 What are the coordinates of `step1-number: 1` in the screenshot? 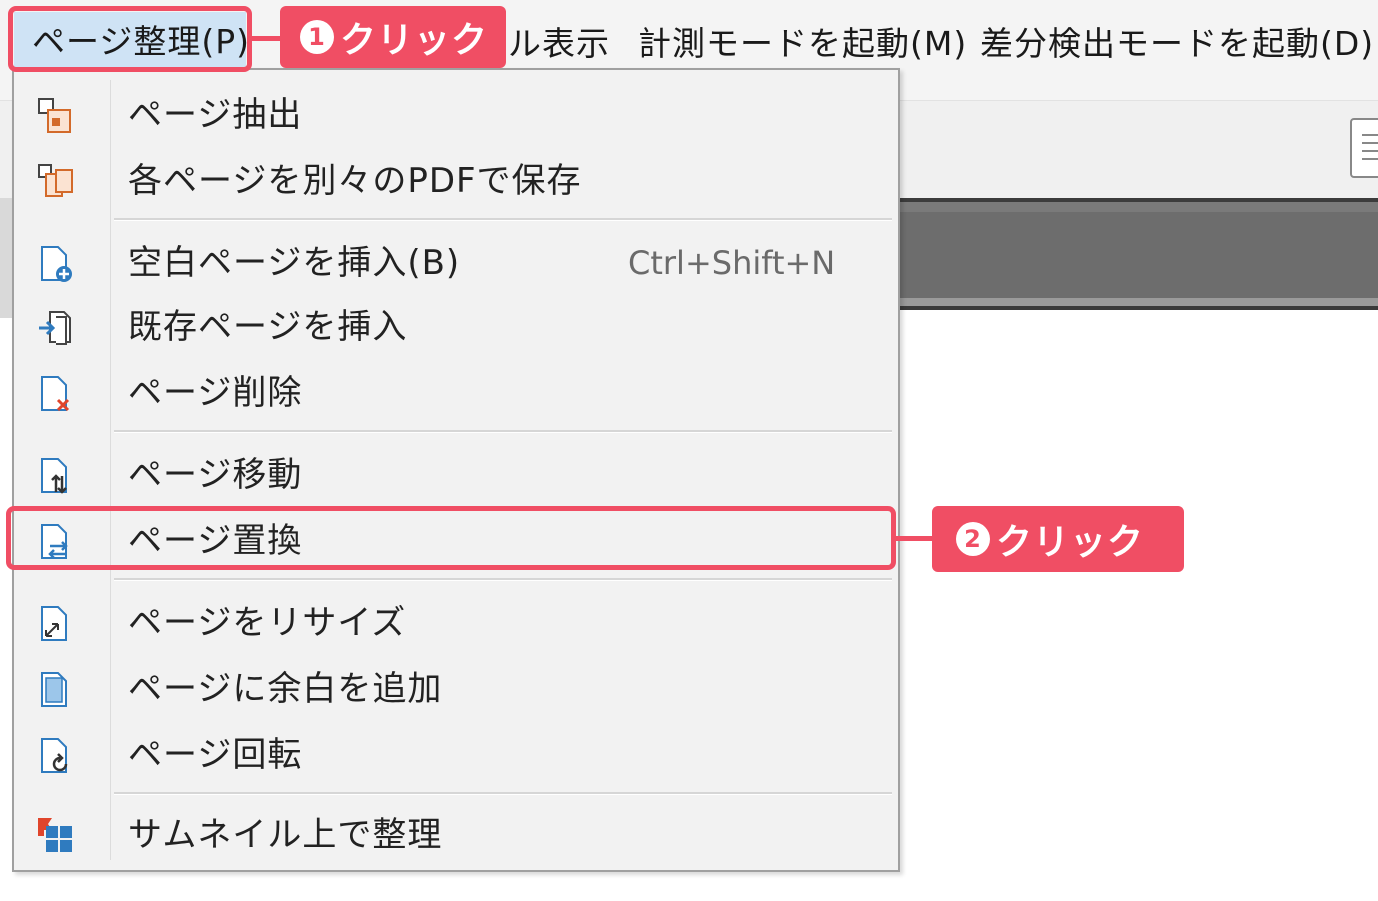 It's located at (317, 37).